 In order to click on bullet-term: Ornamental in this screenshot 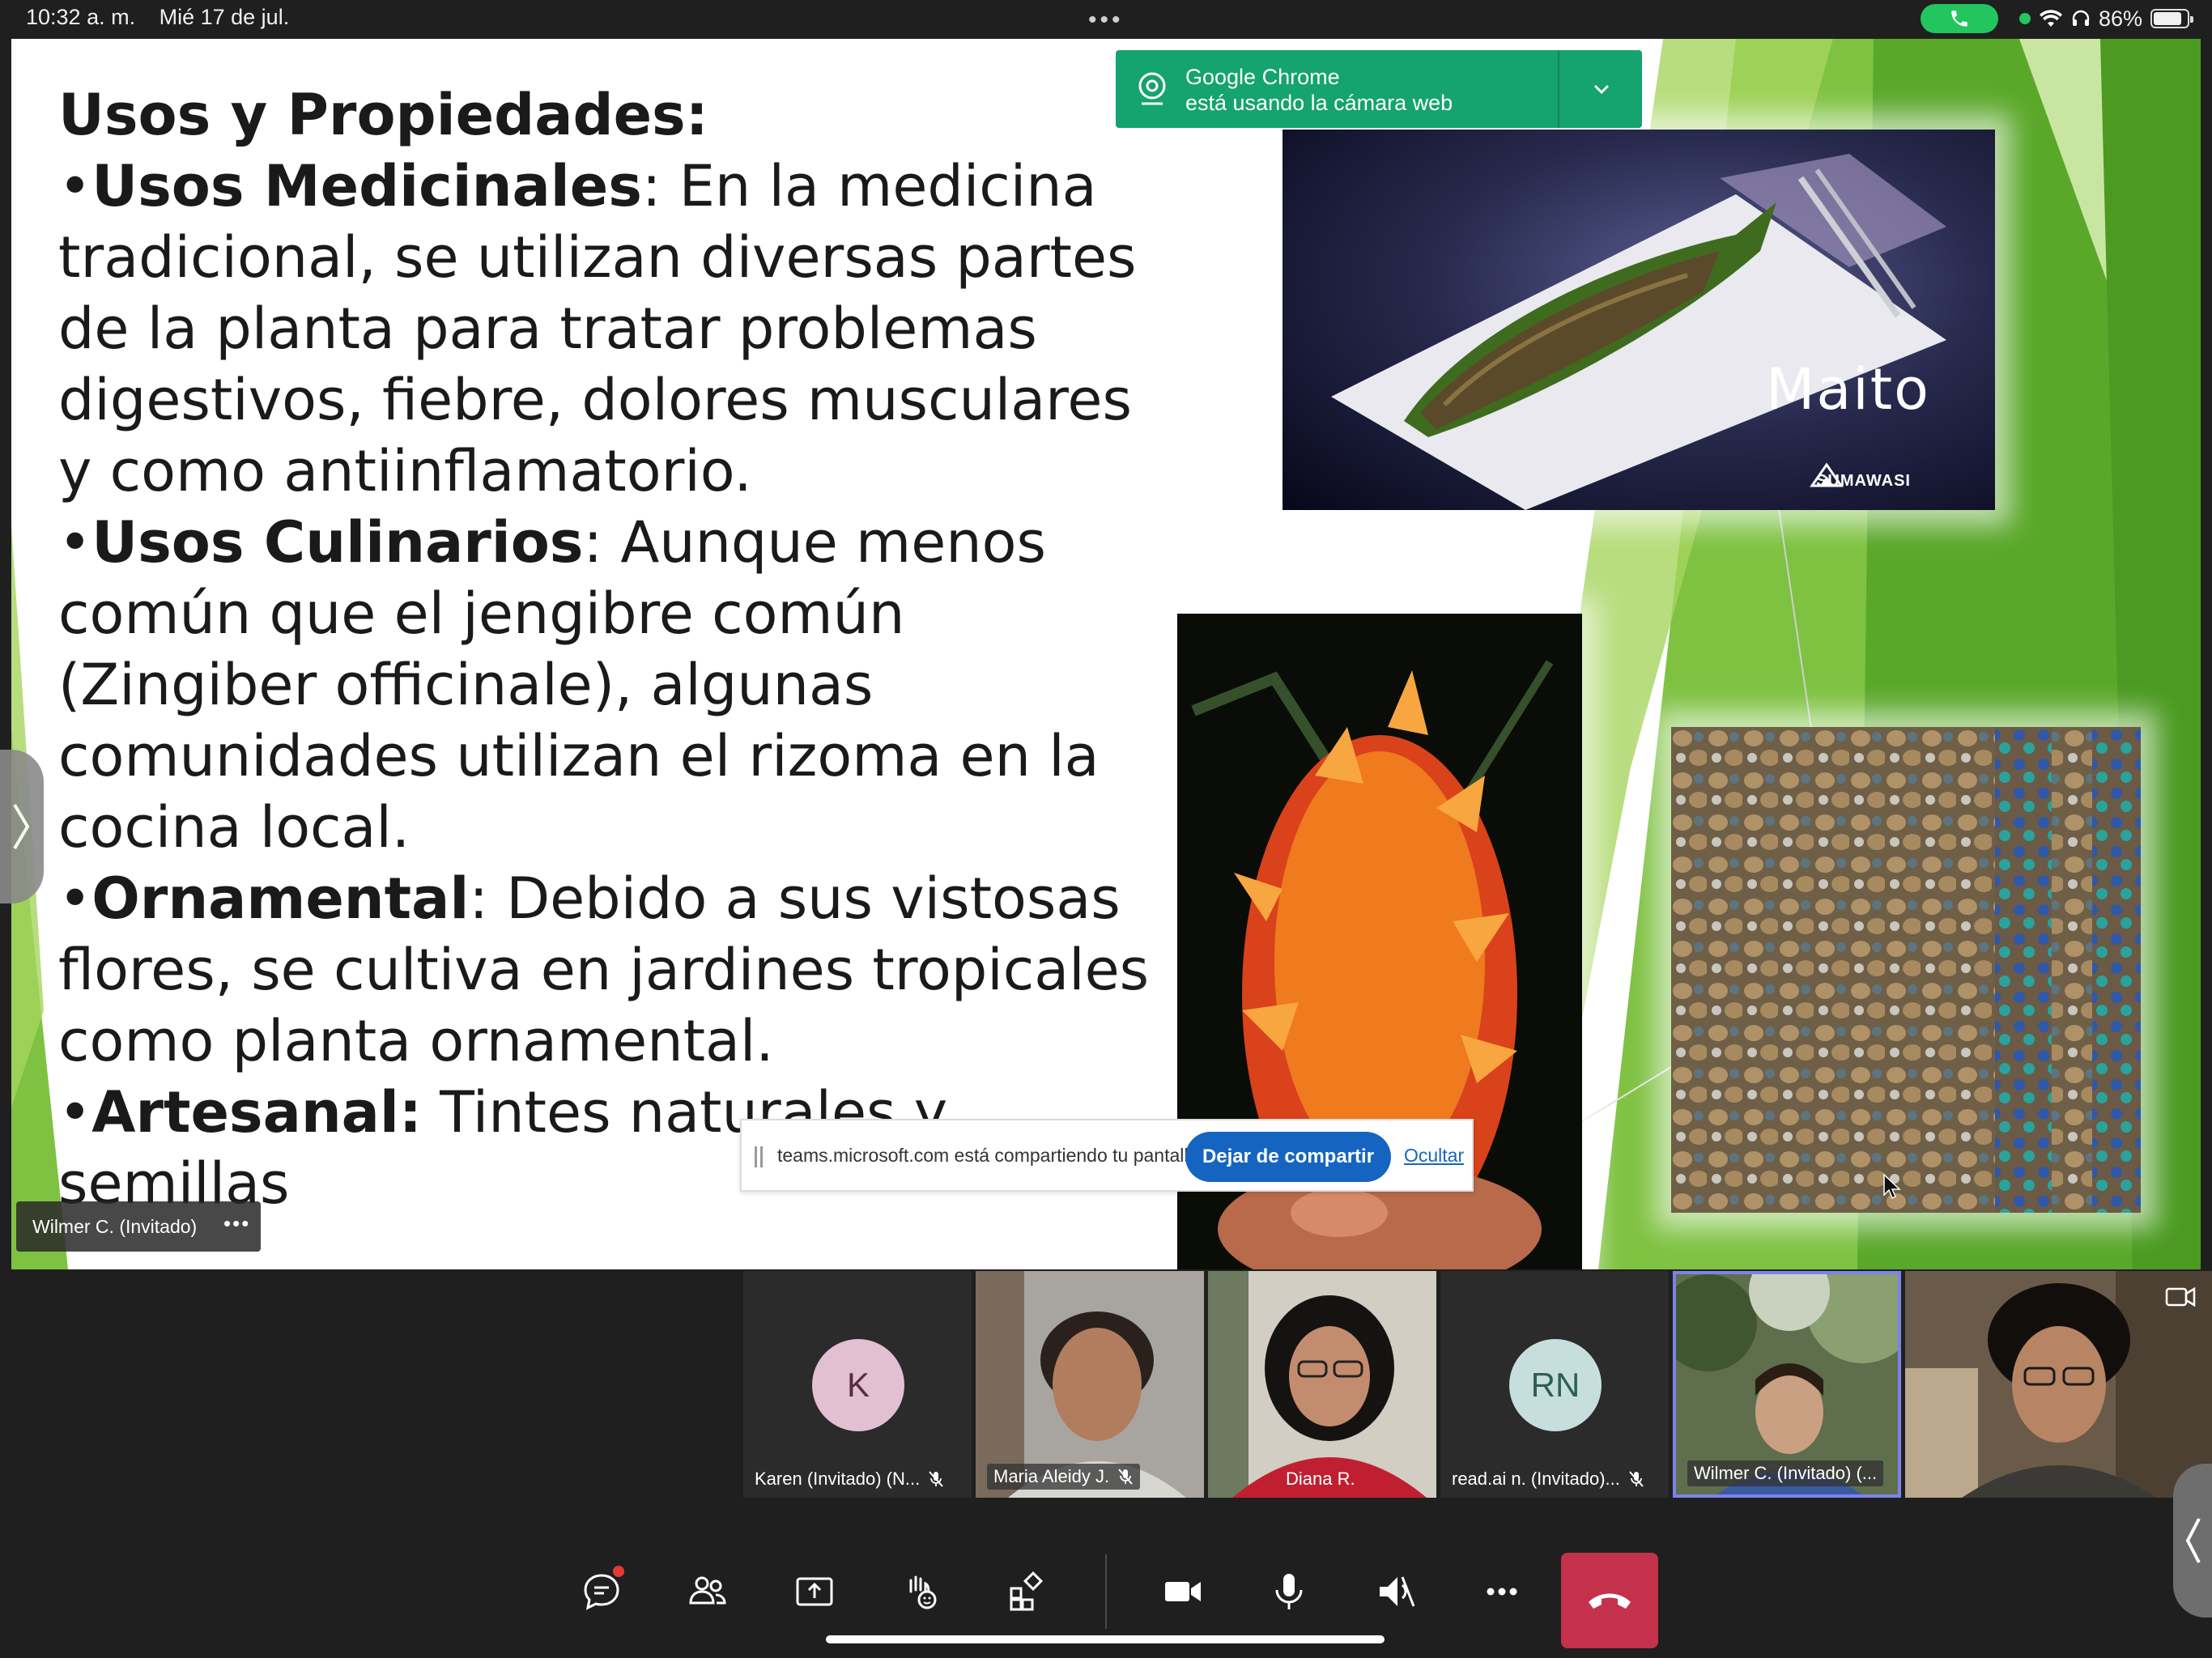, I will do `click(280, 898)`.